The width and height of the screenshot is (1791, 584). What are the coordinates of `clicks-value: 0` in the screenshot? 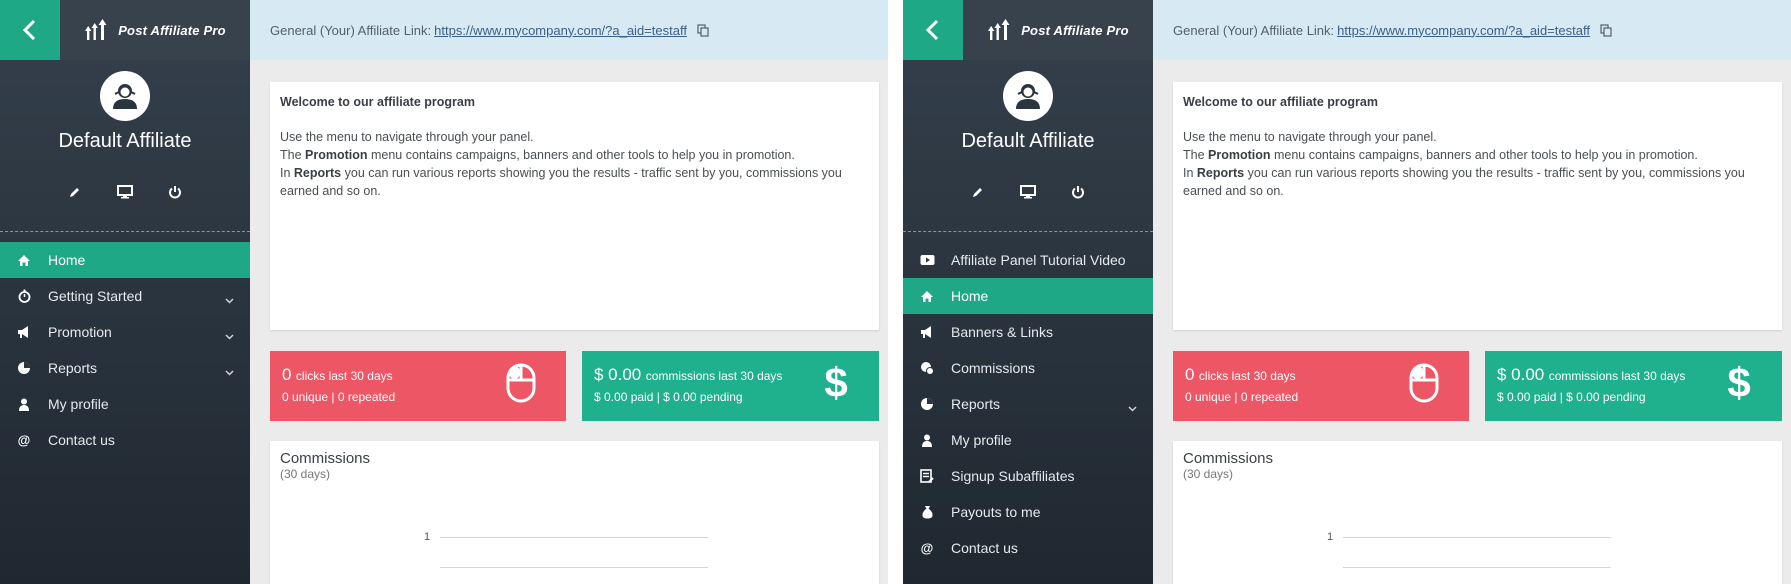 It's located at (287, 374).